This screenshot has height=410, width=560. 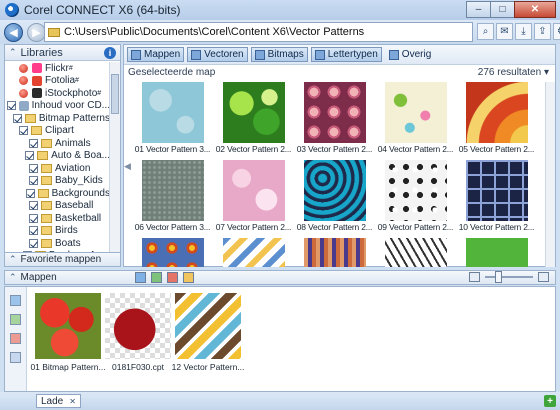 I want to click on large-view-icon, so click(x=543, y=277).